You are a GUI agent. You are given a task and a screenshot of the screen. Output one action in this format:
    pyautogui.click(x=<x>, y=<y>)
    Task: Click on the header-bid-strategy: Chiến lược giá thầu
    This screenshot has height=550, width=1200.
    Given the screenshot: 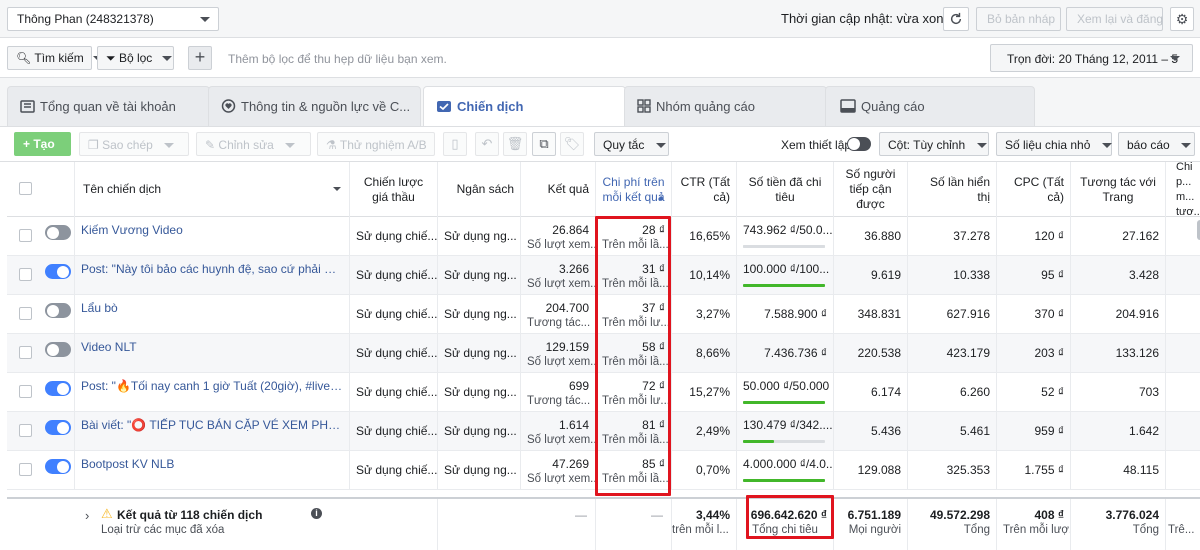 What is the action you would take?
    pyautogui.click(x=394, y=189)
    